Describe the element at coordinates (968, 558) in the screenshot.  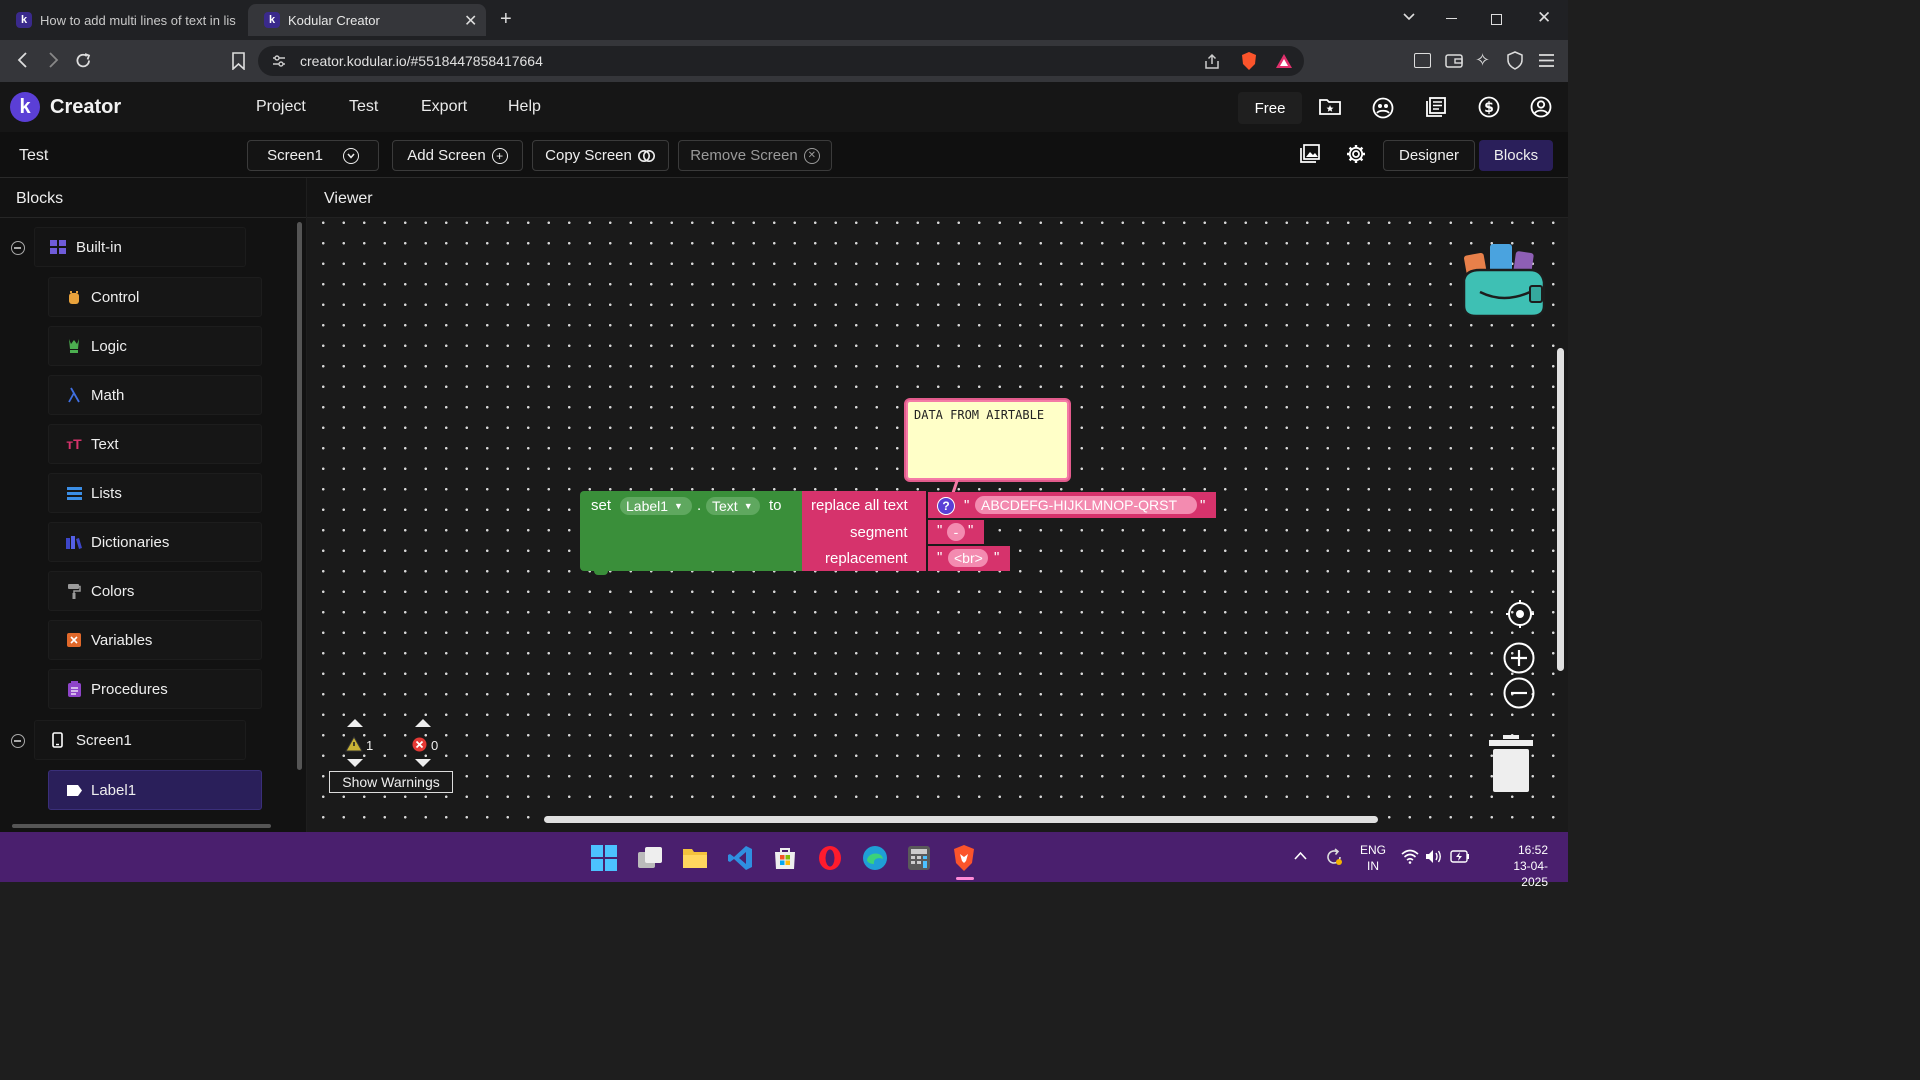
I see `replacement-value-field: <br>` at that location.